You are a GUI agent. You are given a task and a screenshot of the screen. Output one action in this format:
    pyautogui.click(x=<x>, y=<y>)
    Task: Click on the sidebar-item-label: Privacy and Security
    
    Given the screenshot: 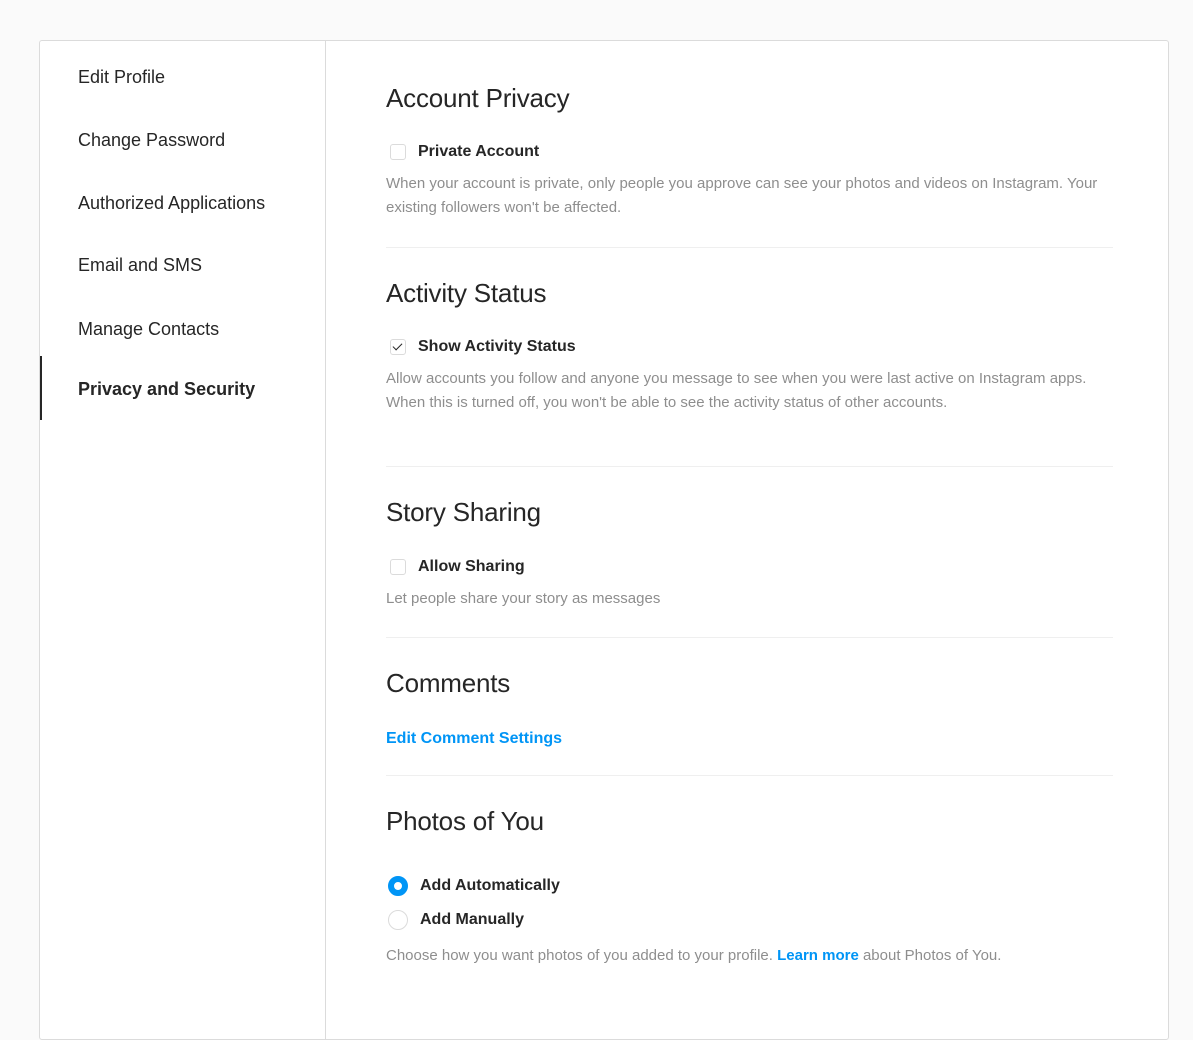 What is the action you would take?
    pyautogui.click(x=167, y=389)
    